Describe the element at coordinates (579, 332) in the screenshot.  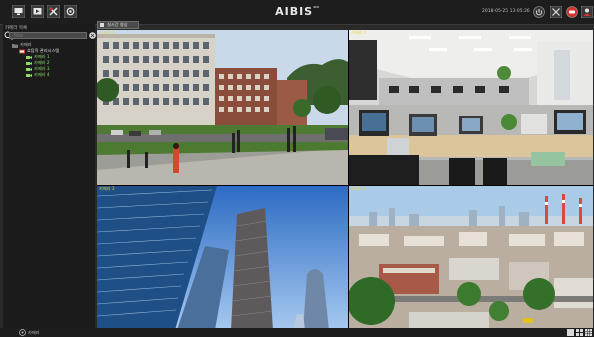
I see `layout-2x2-icon` at that location.